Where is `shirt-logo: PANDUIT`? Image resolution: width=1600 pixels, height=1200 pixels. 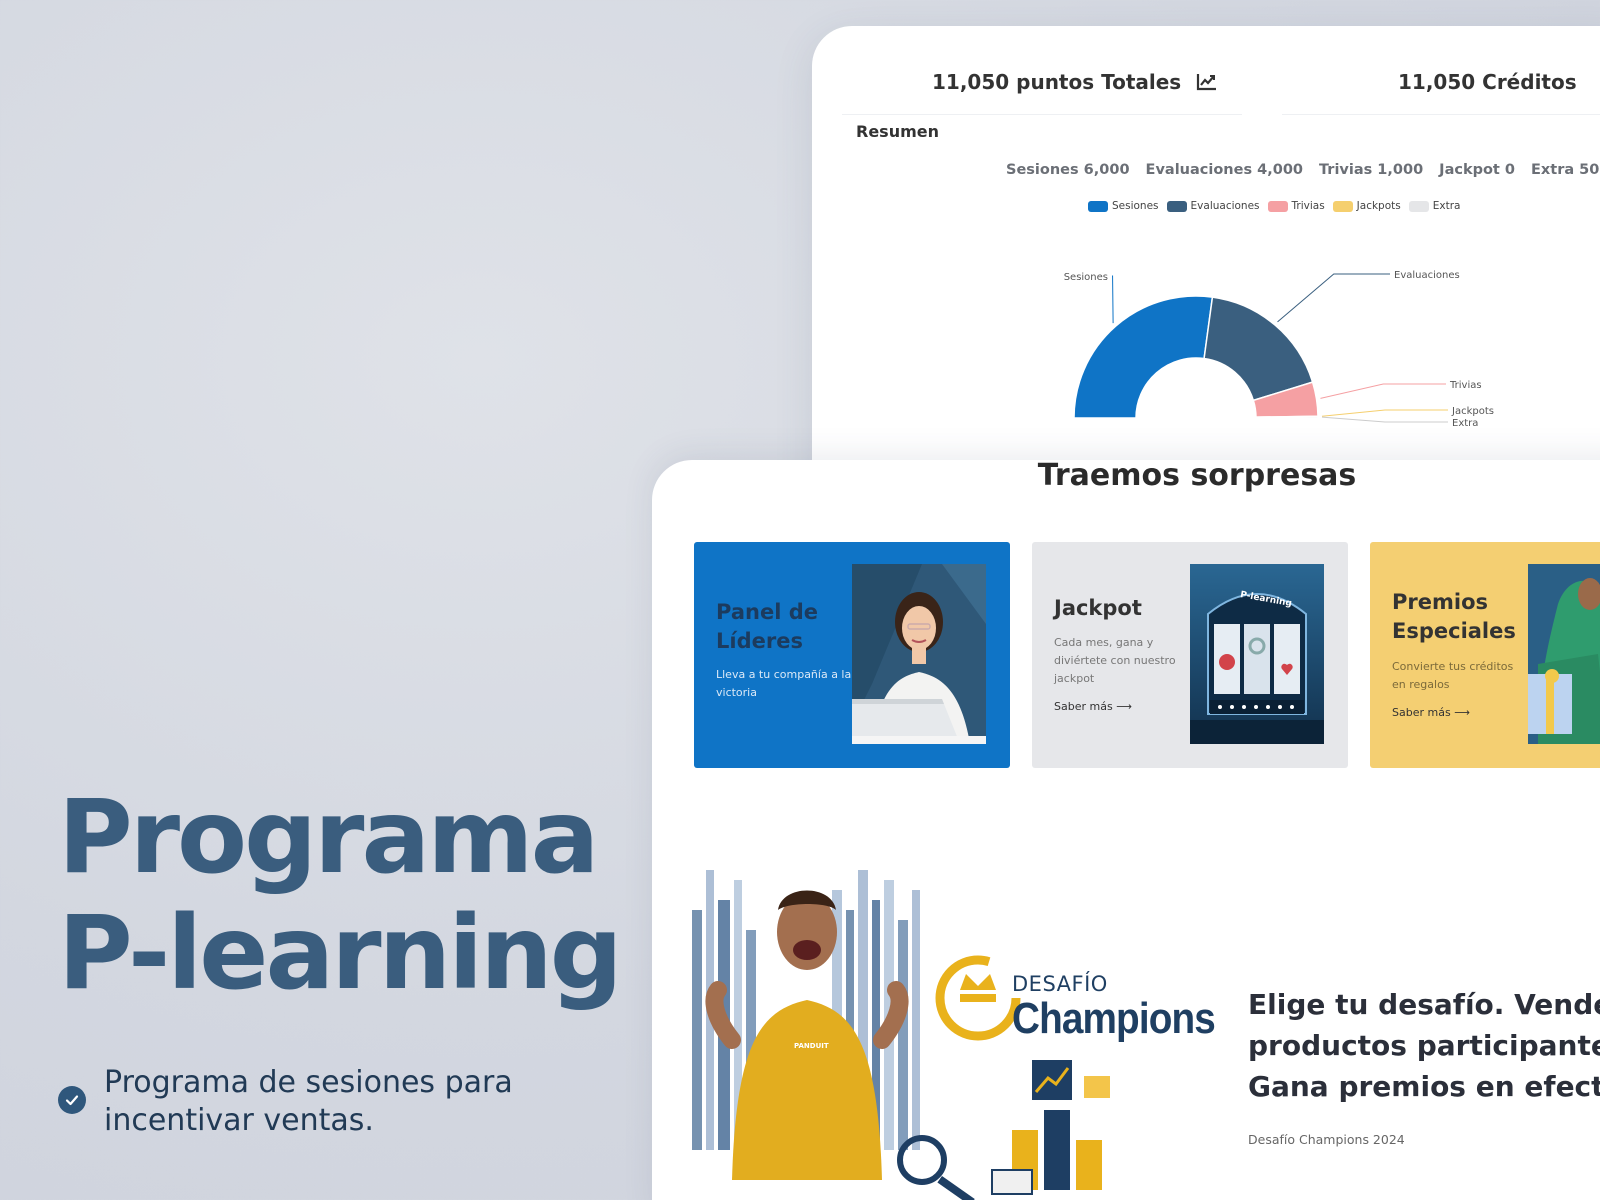
shirt-logo: PANDUIT is located at coordinates (811, 1046).